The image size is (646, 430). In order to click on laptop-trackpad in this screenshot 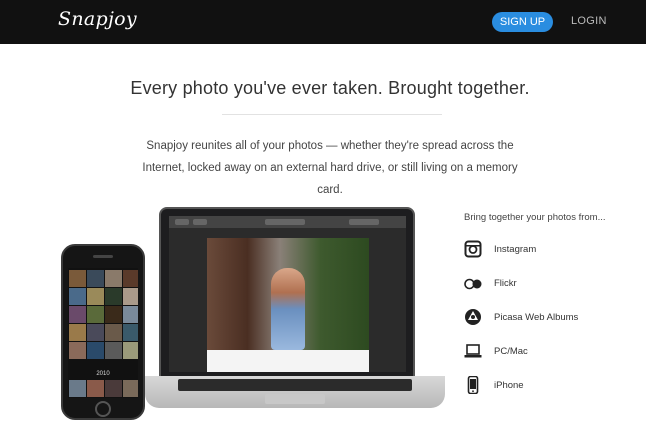, I will do `click(295, 399)`.